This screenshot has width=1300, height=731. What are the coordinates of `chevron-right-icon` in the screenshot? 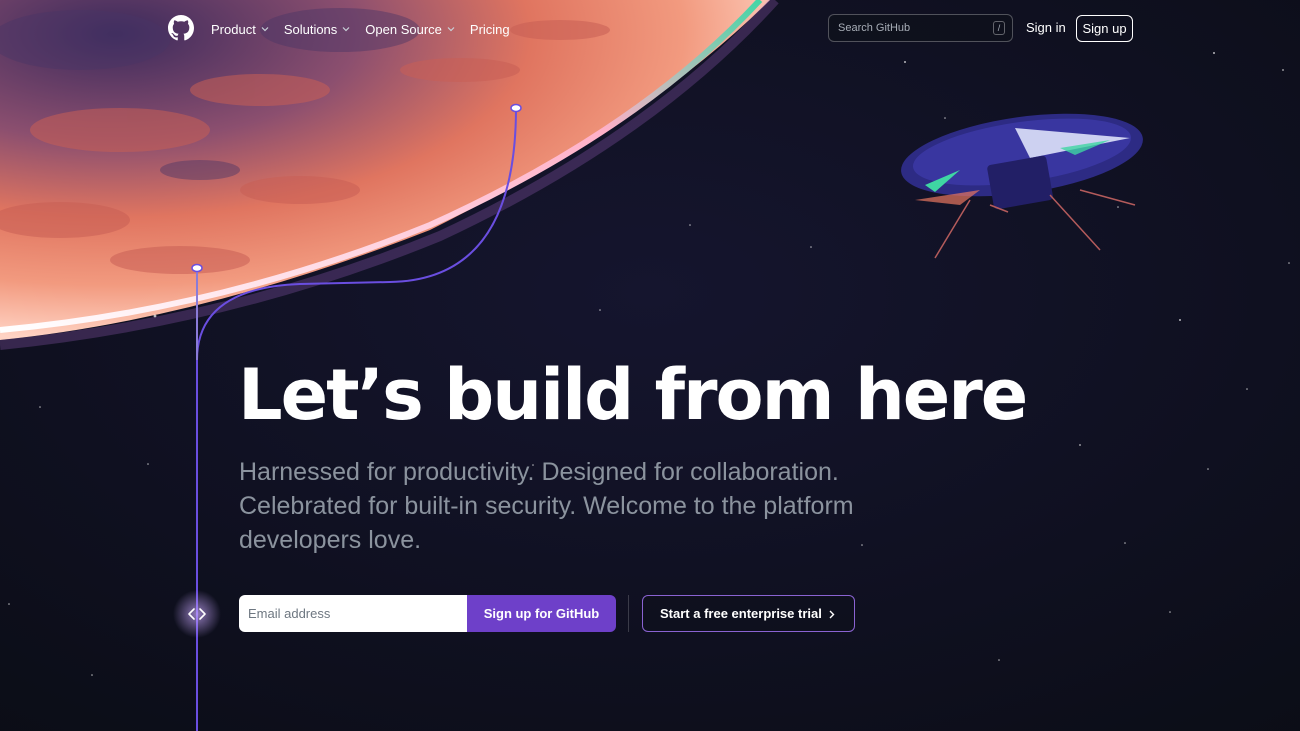 It's located at (832, 614).